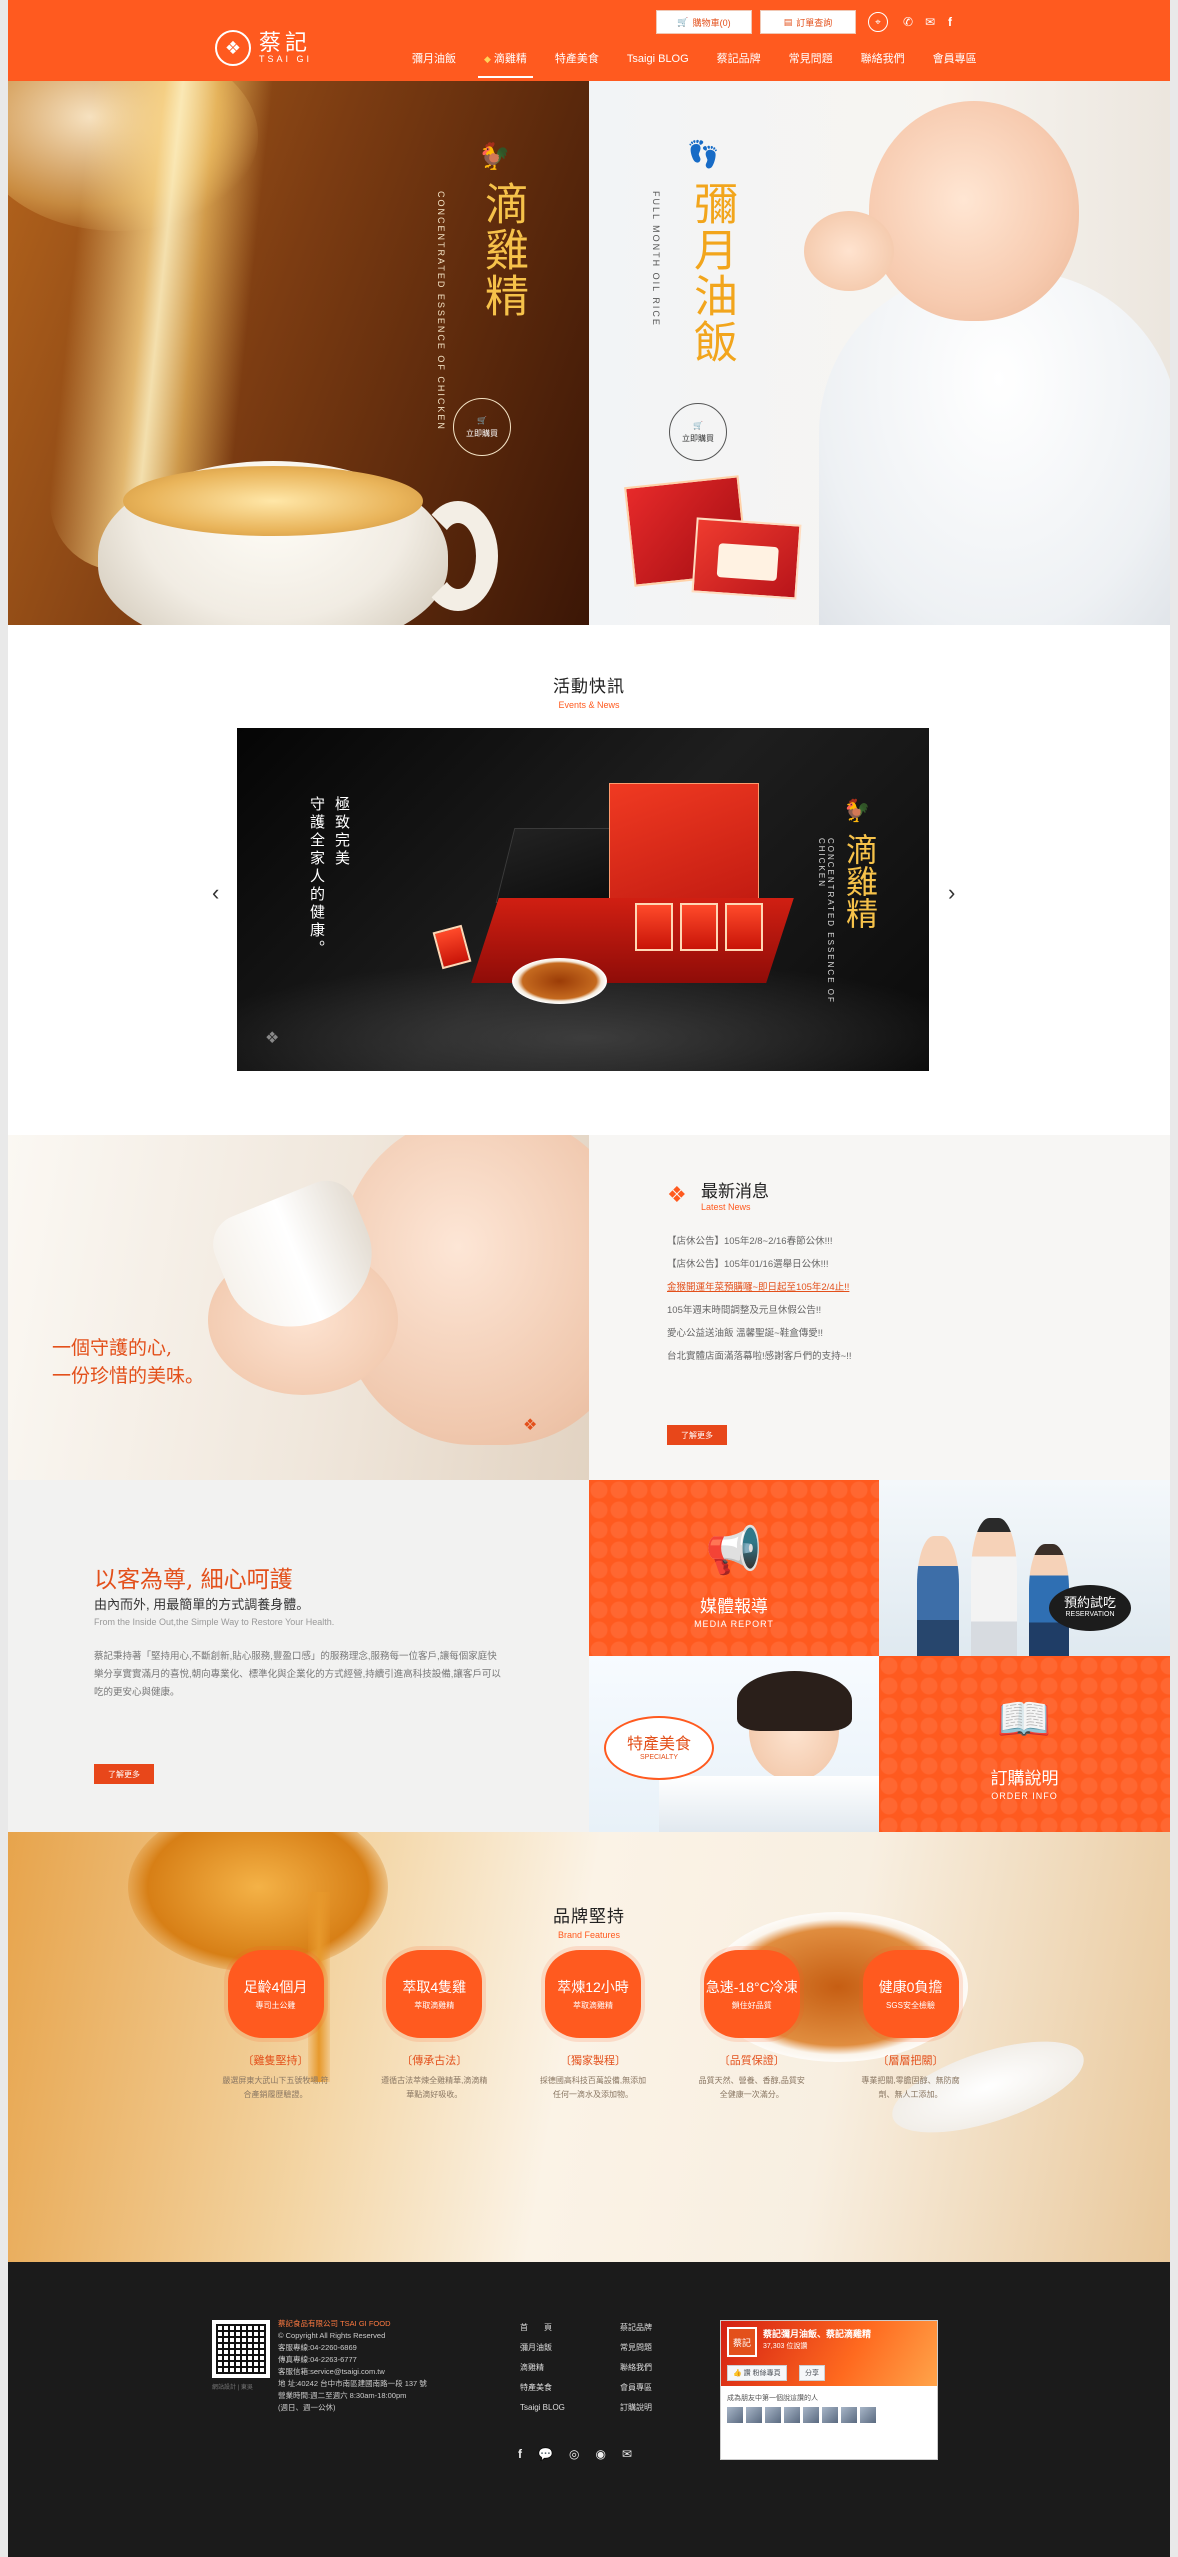 This screenshot has height=2557, width=1178. What do you see at coordinates (352, 2372) in the screenshot?
I see `footer-email: 客服信箱:service@tsaigi.com.tw` at bounding box center [352, 2372].